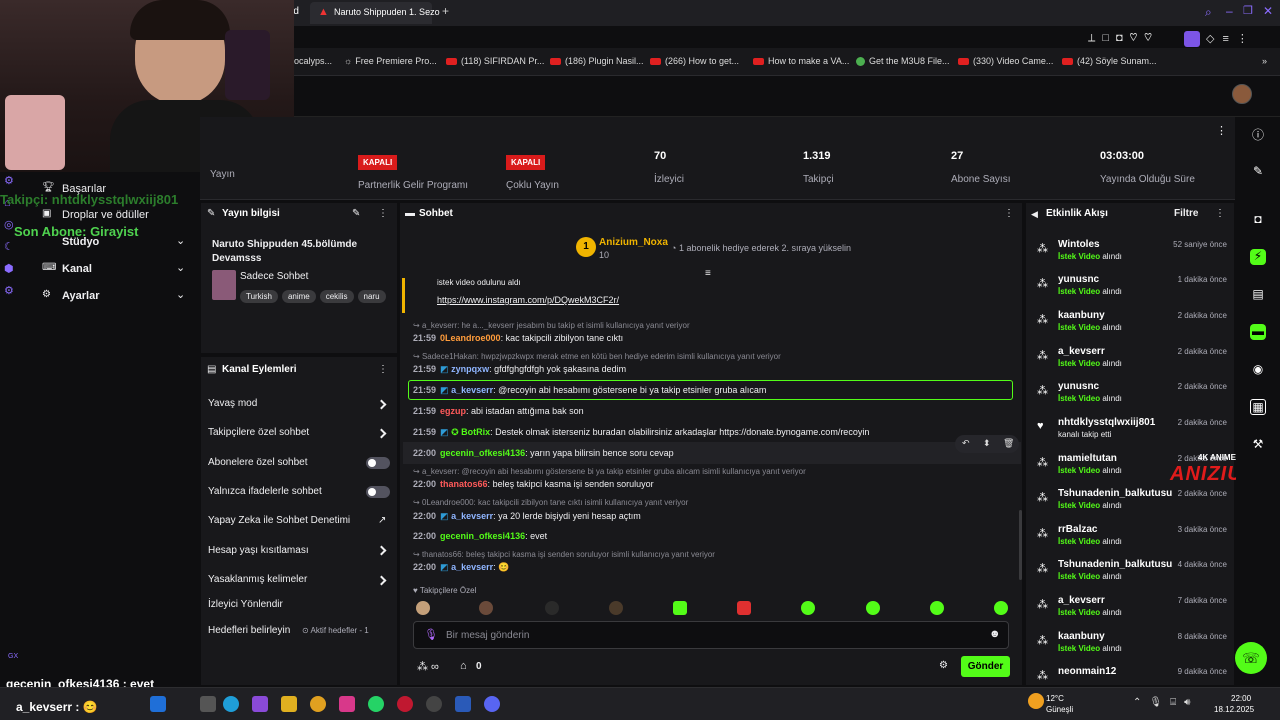 The height and width of the screenshot is (720, 1280). What do you see at coordinates (633, 242) in the screenshot?
I see `gifter-name: Anizium_Noxa` at bounding box center [633, 242].